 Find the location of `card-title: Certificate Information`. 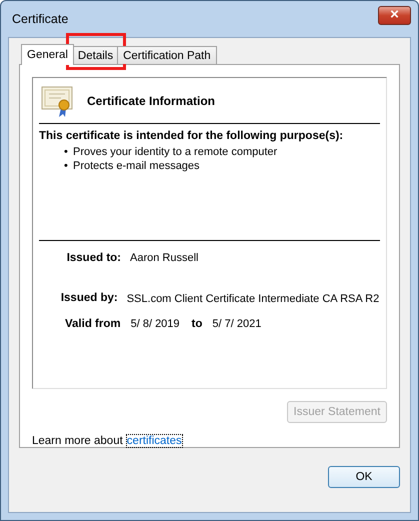

card-title: Certificate Information is located at coordinates (151, 101).